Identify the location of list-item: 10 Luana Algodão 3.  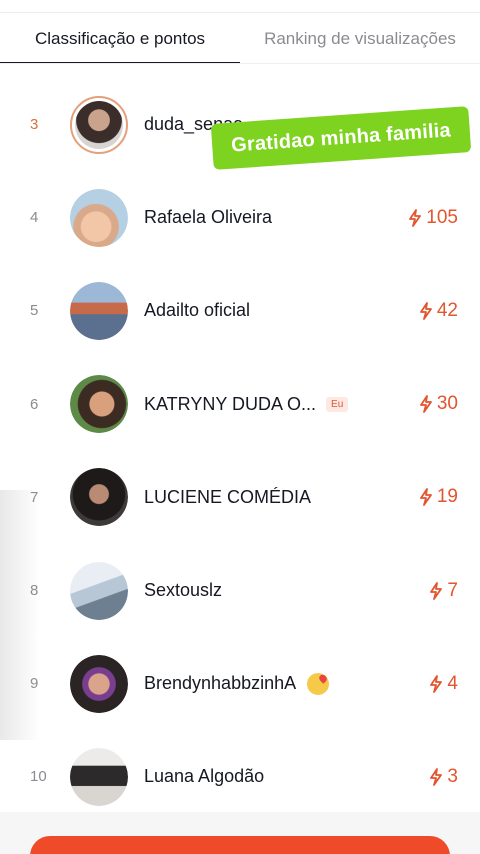
(240, 776).